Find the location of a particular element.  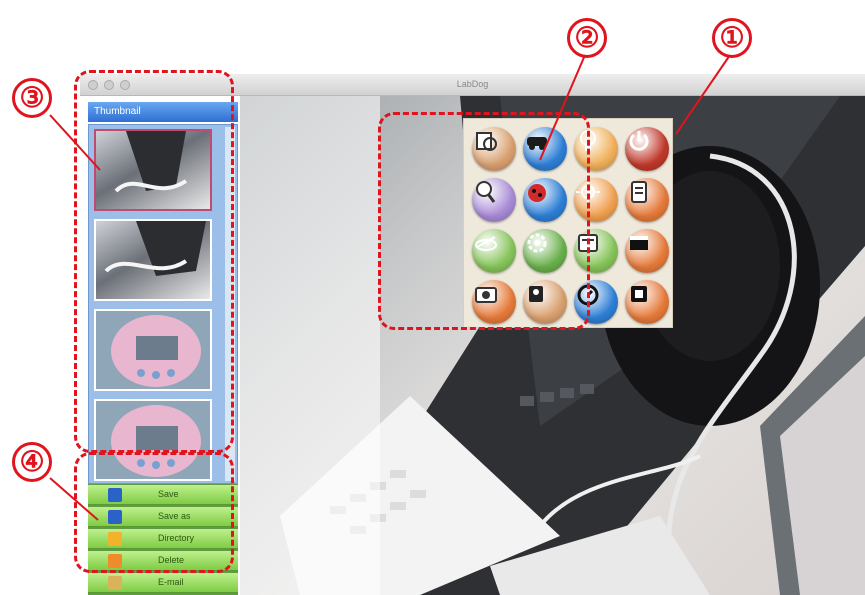

zoom-button is located at coordinates (494, 200).